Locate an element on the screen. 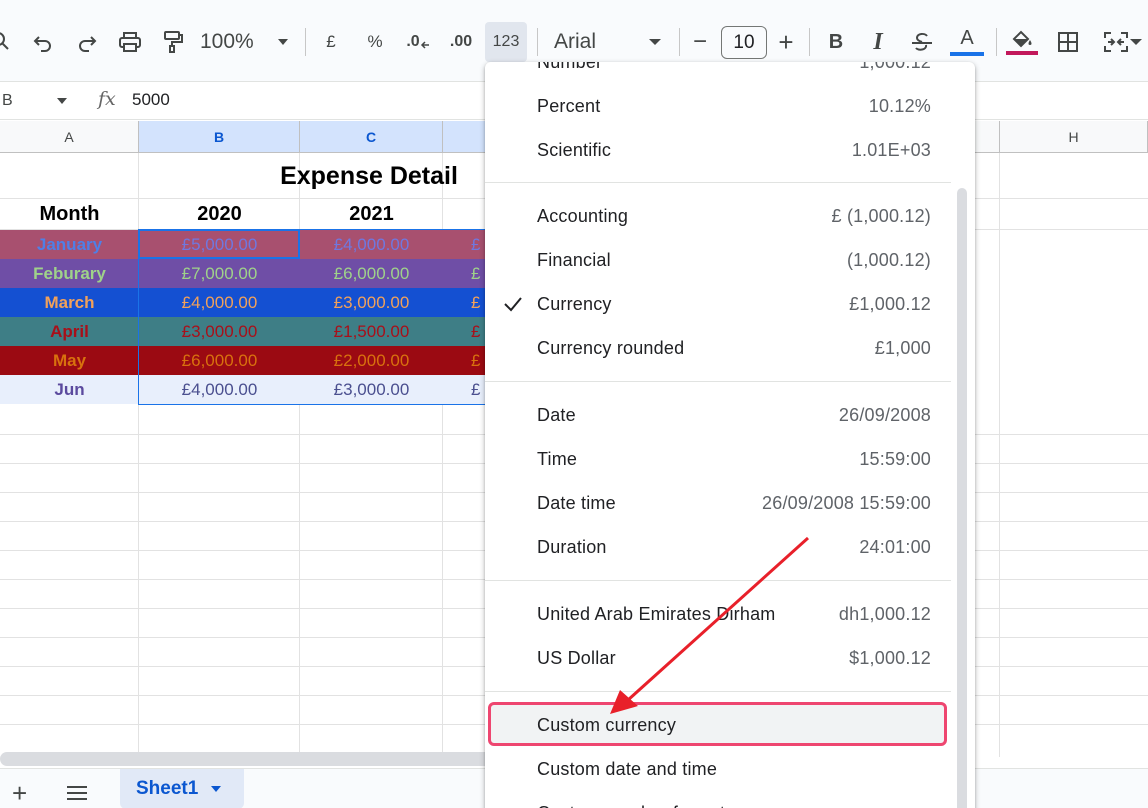 The height and width of the screenshot is (808, 1148). menu-item-label: Duration is located at coordinates (572, 546).